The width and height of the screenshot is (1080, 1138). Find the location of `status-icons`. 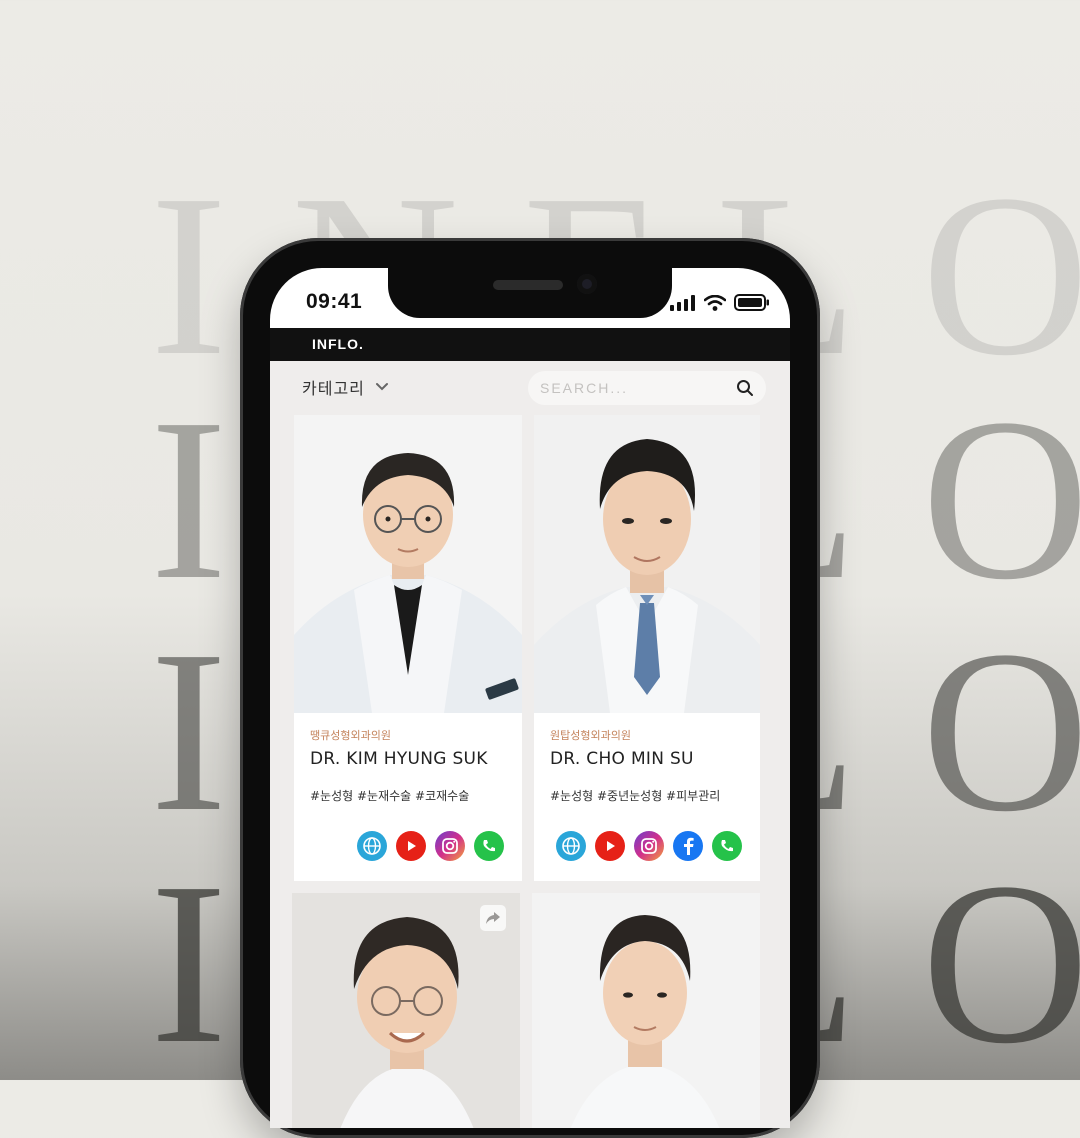

status-icons is located at coordinates (720, 302).